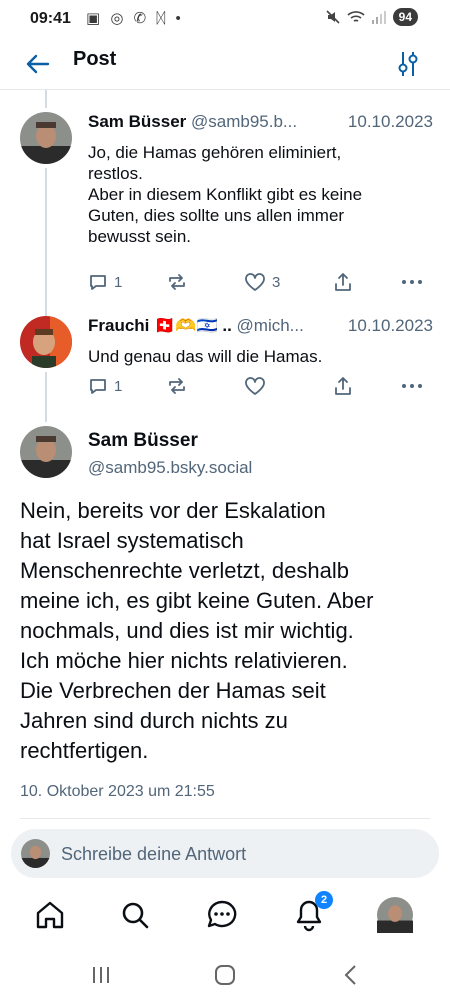  What do you see at coordinates (143, 441) in the screenshot?
I see `main-post-author: Sam Büsser` at bounding box center [143, 441].